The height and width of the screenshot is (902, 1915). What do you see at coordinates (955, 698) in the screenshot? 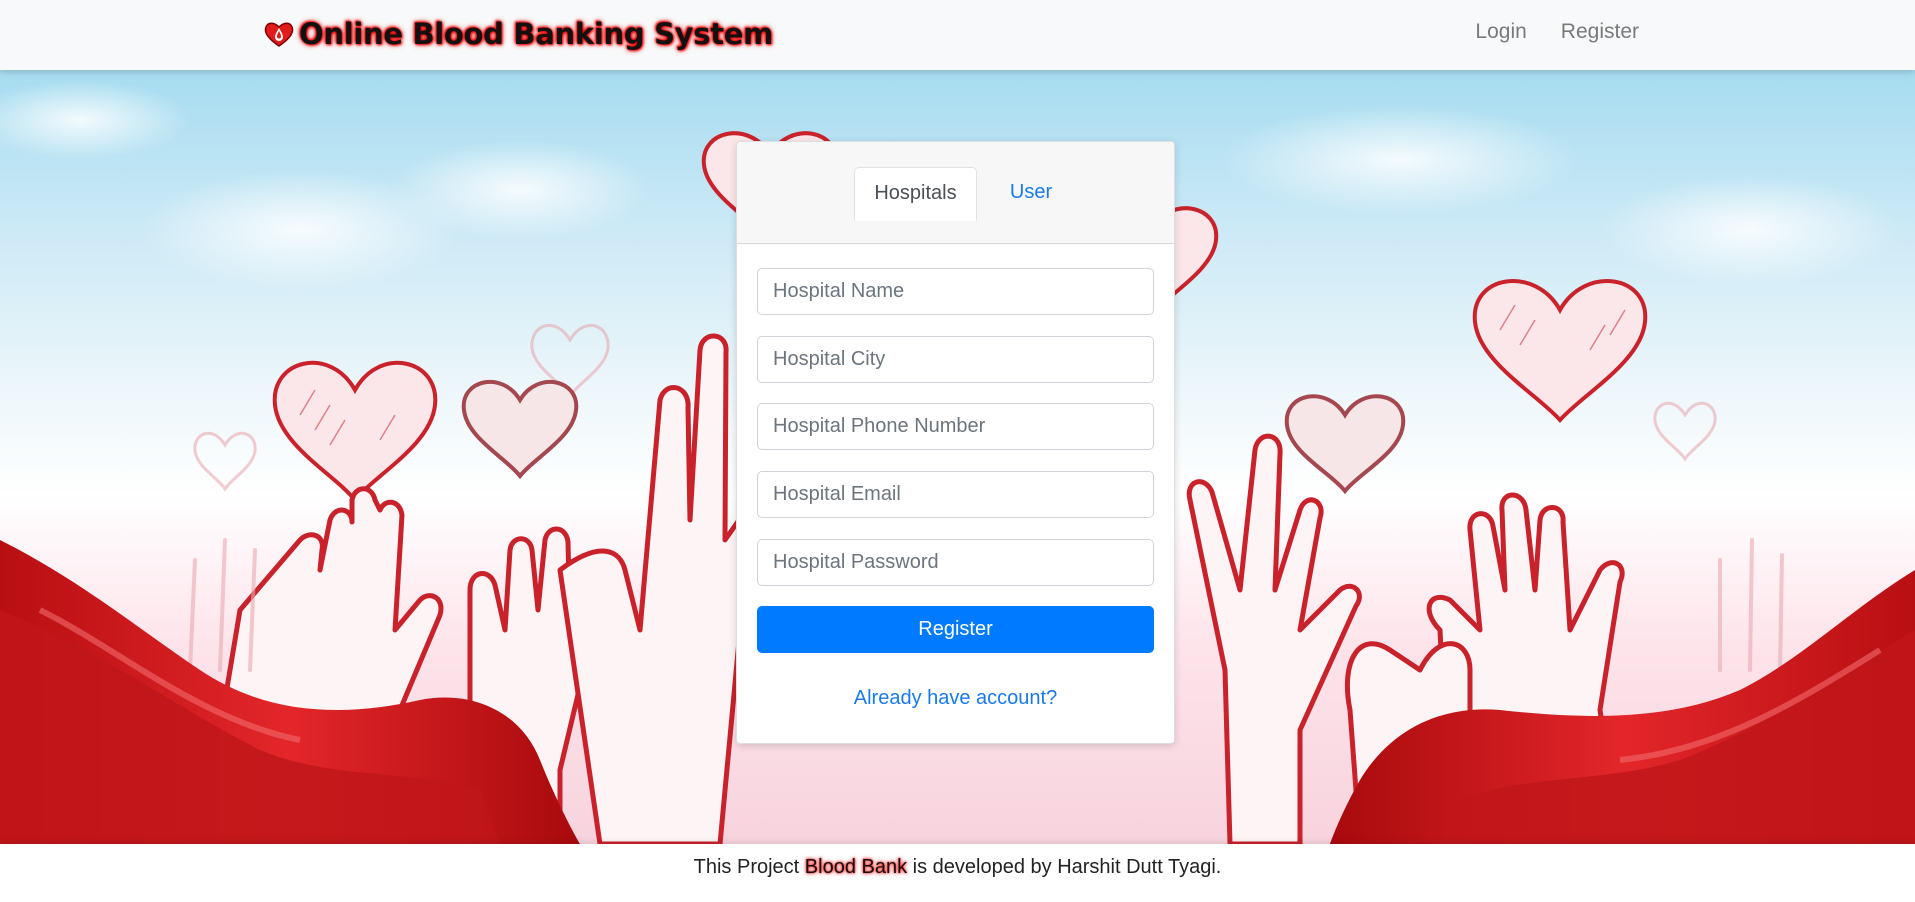
I see `already-have-account-link: Already have account?` at bounding box center [955, 698].